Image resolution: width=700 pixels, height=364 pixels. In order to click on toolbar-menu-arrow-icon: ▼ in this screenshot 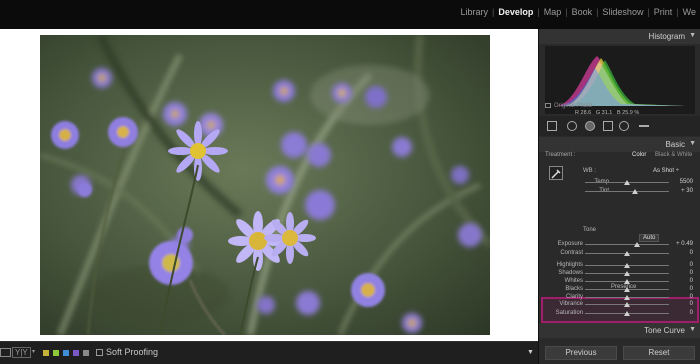, I will do `click(530, 352)`.